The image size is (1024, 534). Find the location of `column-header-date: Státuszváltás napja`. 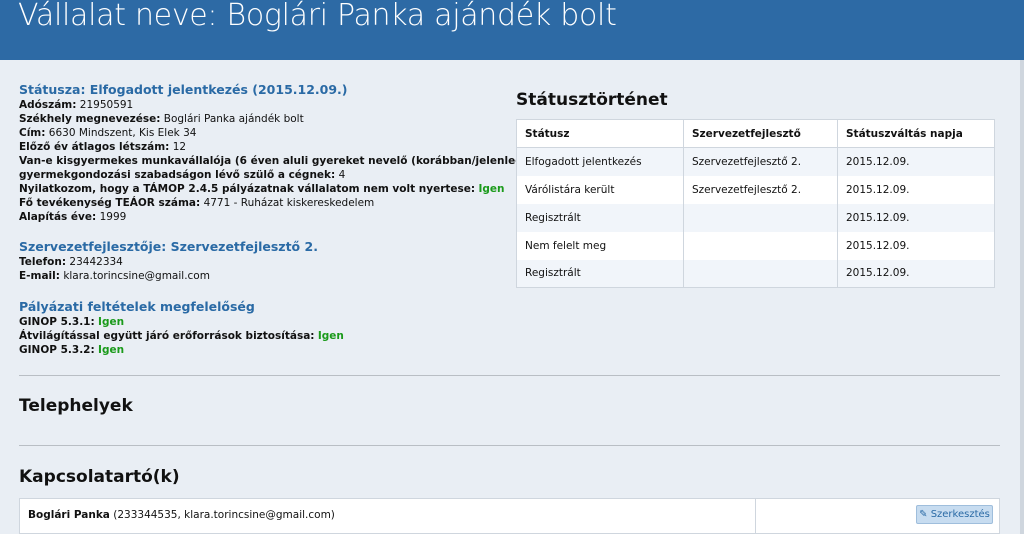

column-header-date: Státuszváltás napja is located at coordinates (916, 133).